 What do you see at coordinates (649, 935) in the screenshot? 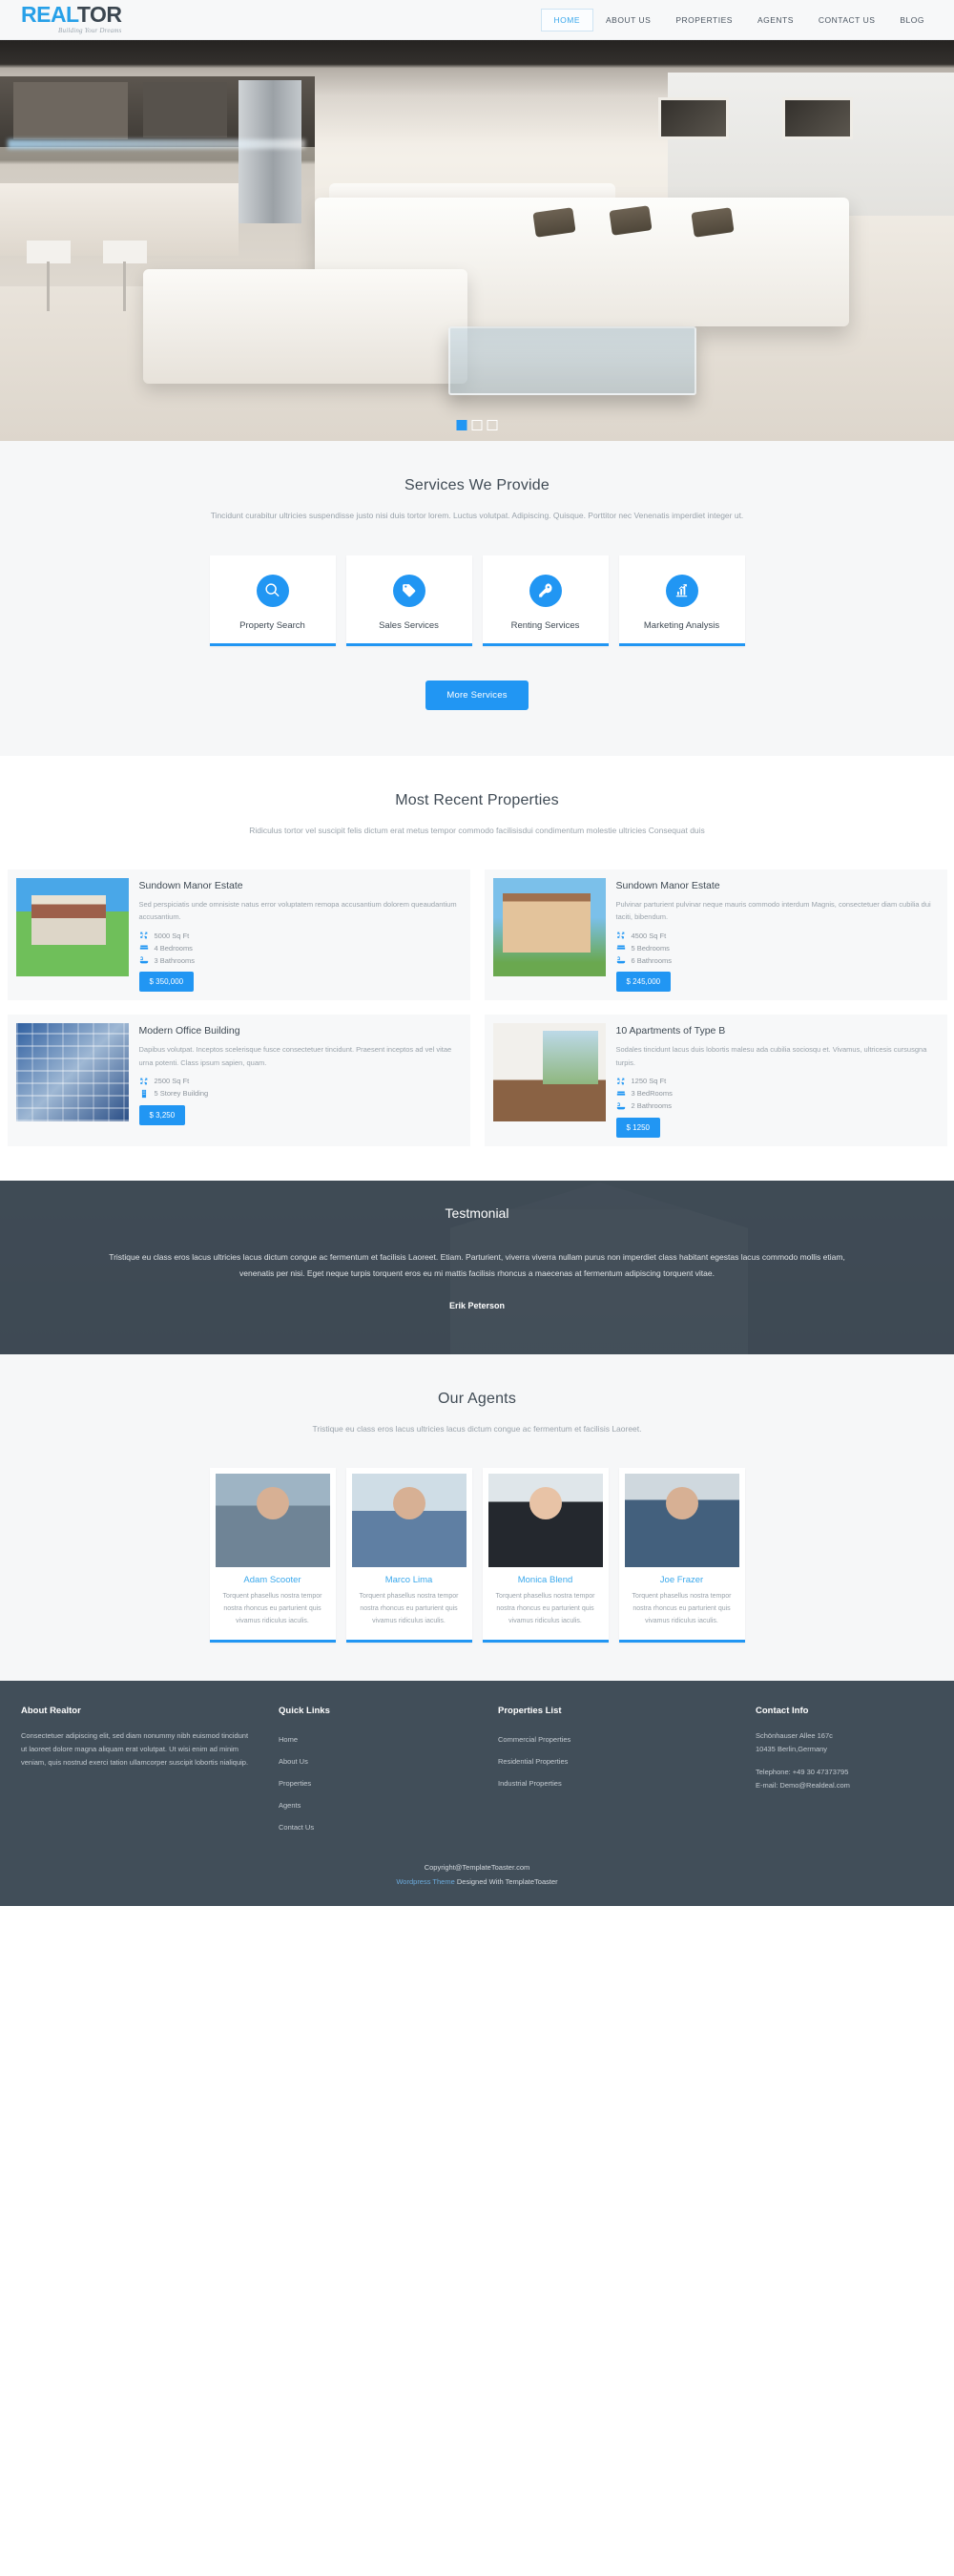
I see `feature-label: 4500 Sq Ft` at bounding box center [649, 935].